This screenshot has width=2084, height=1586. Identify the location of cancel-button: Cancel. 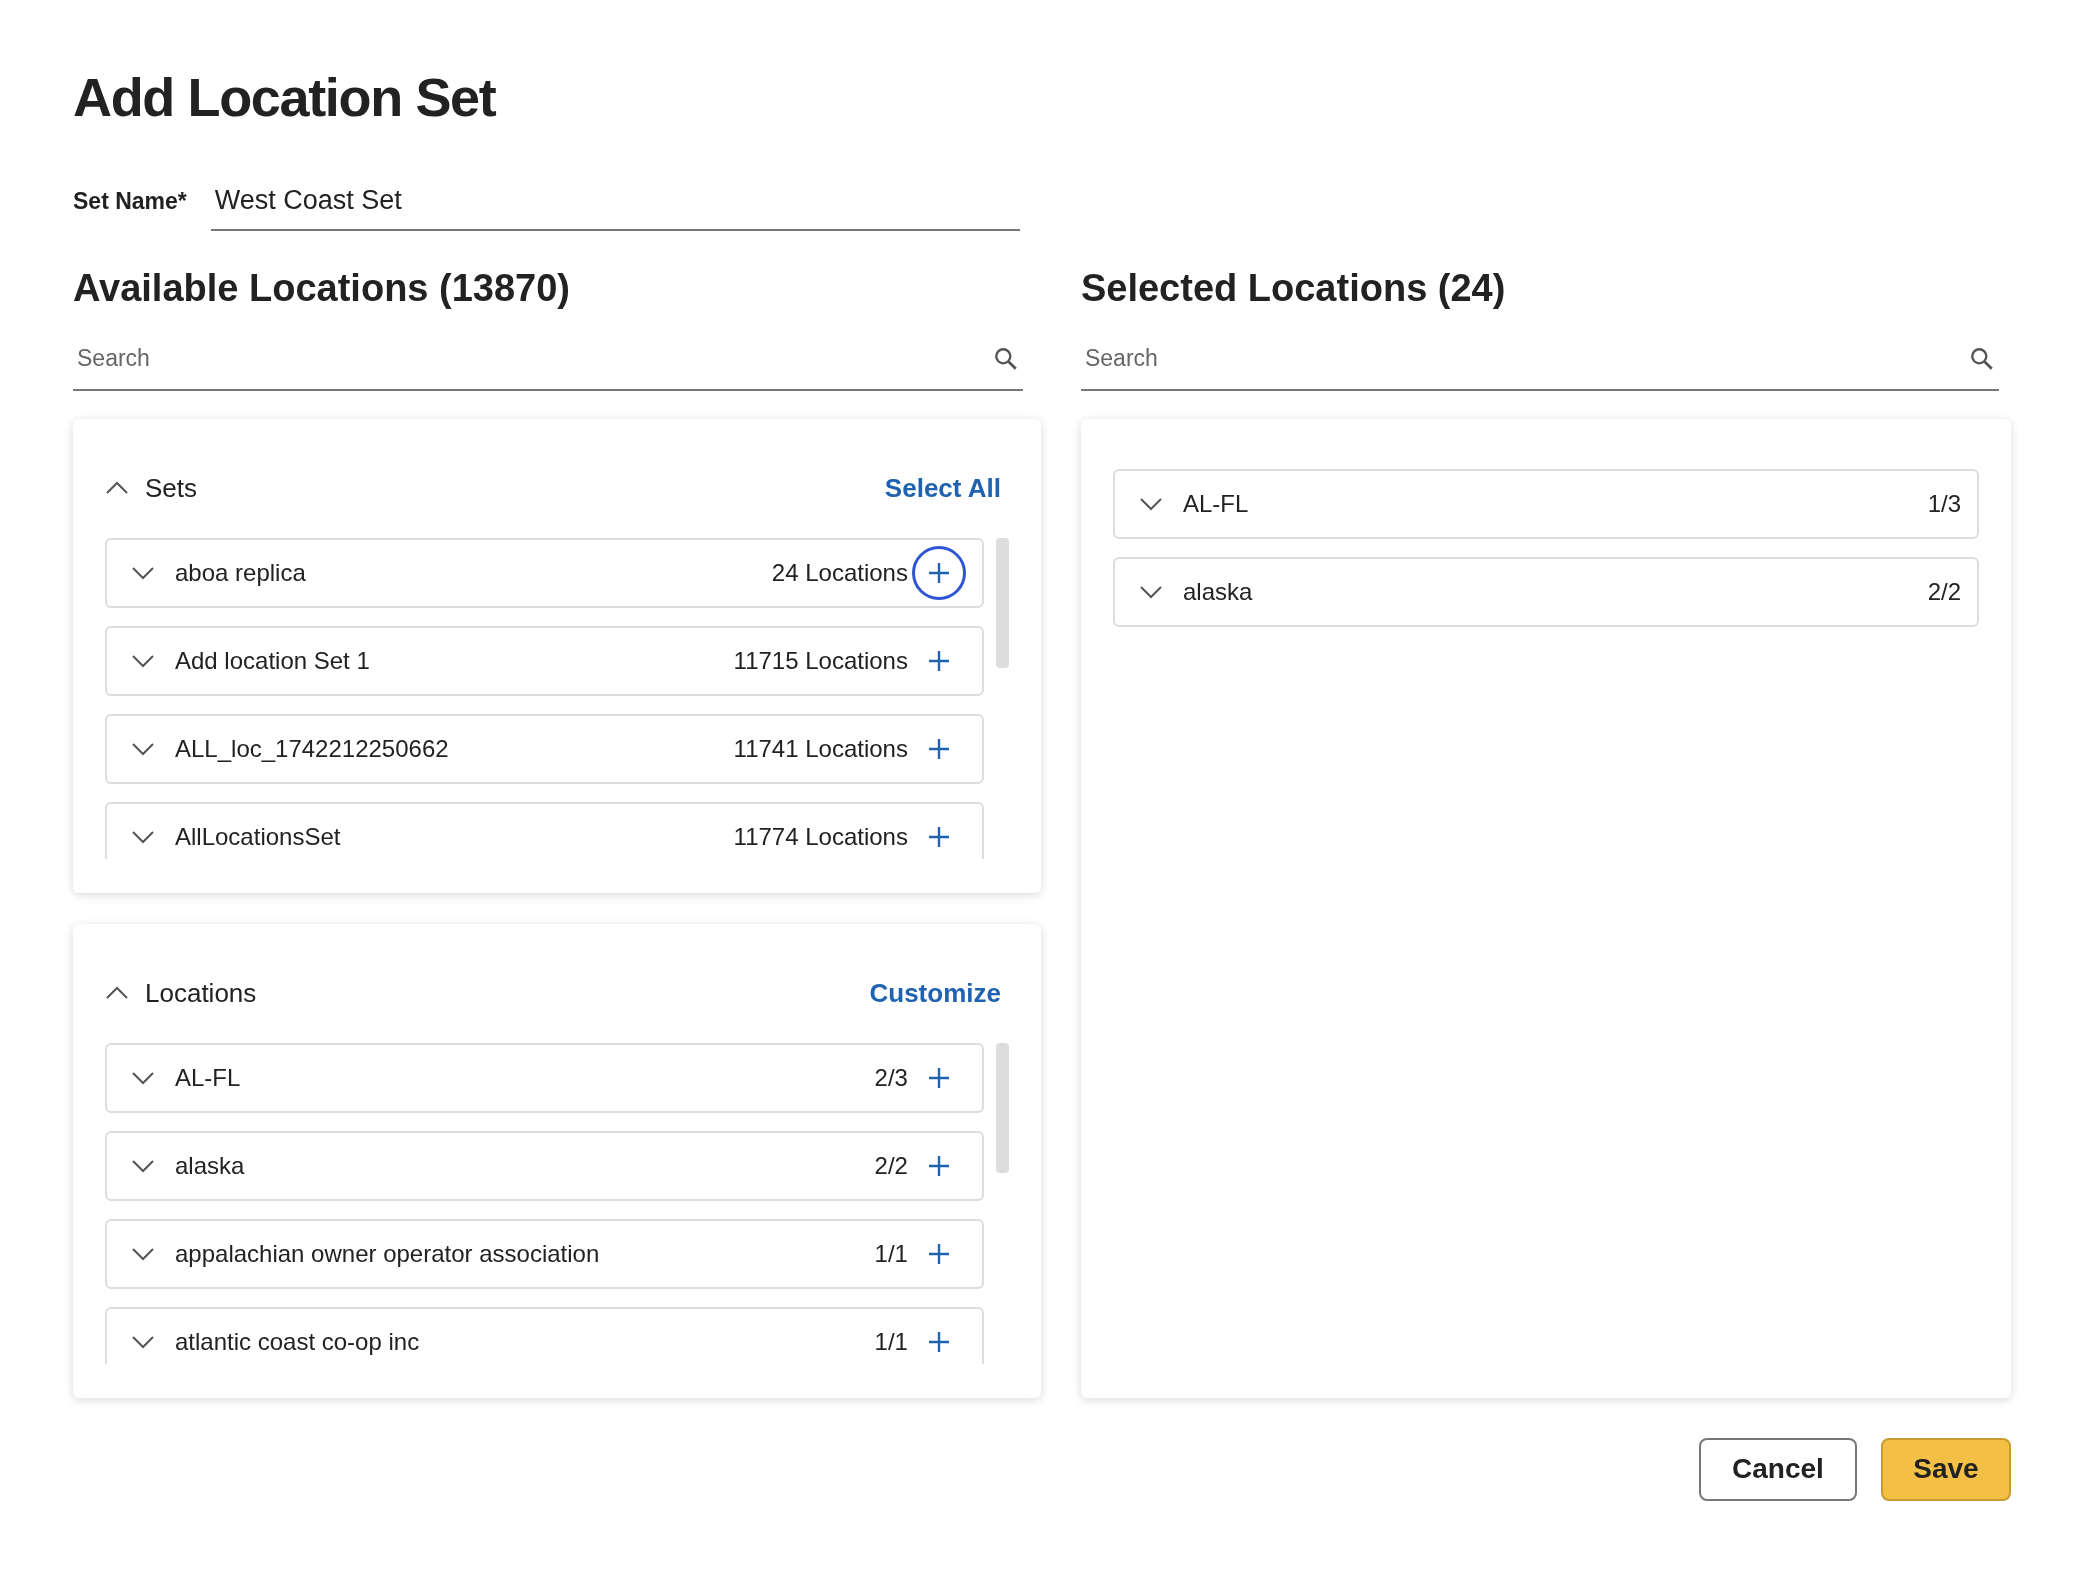
(1778, 1469).